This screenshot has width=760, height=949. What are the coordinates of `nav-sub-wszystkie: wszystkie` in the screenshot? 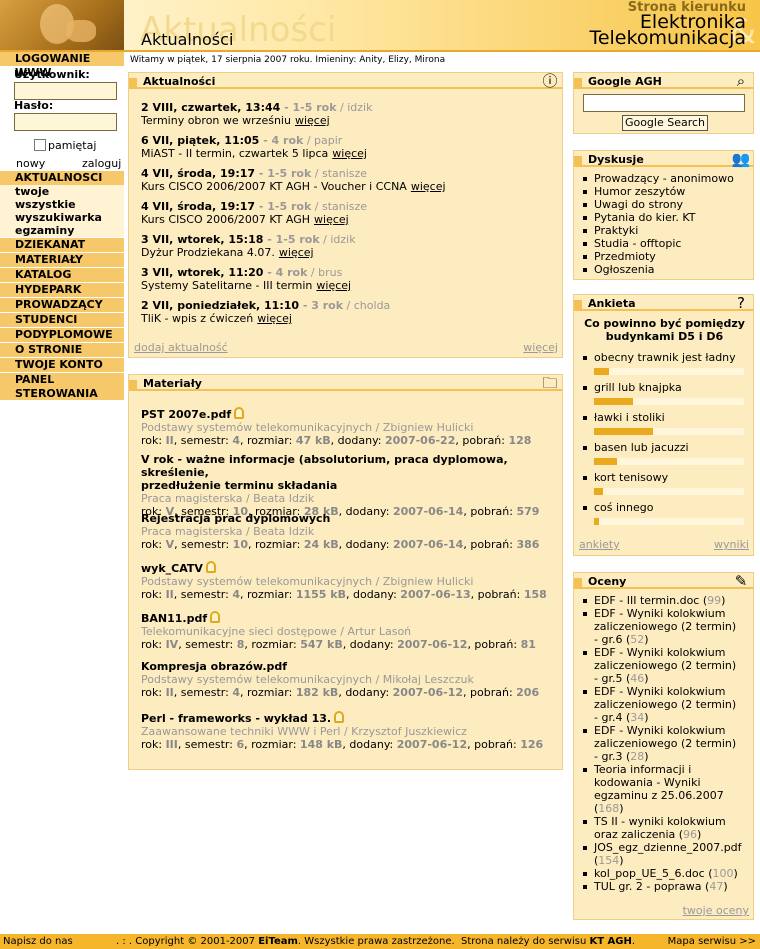 It's located at (62, 204).